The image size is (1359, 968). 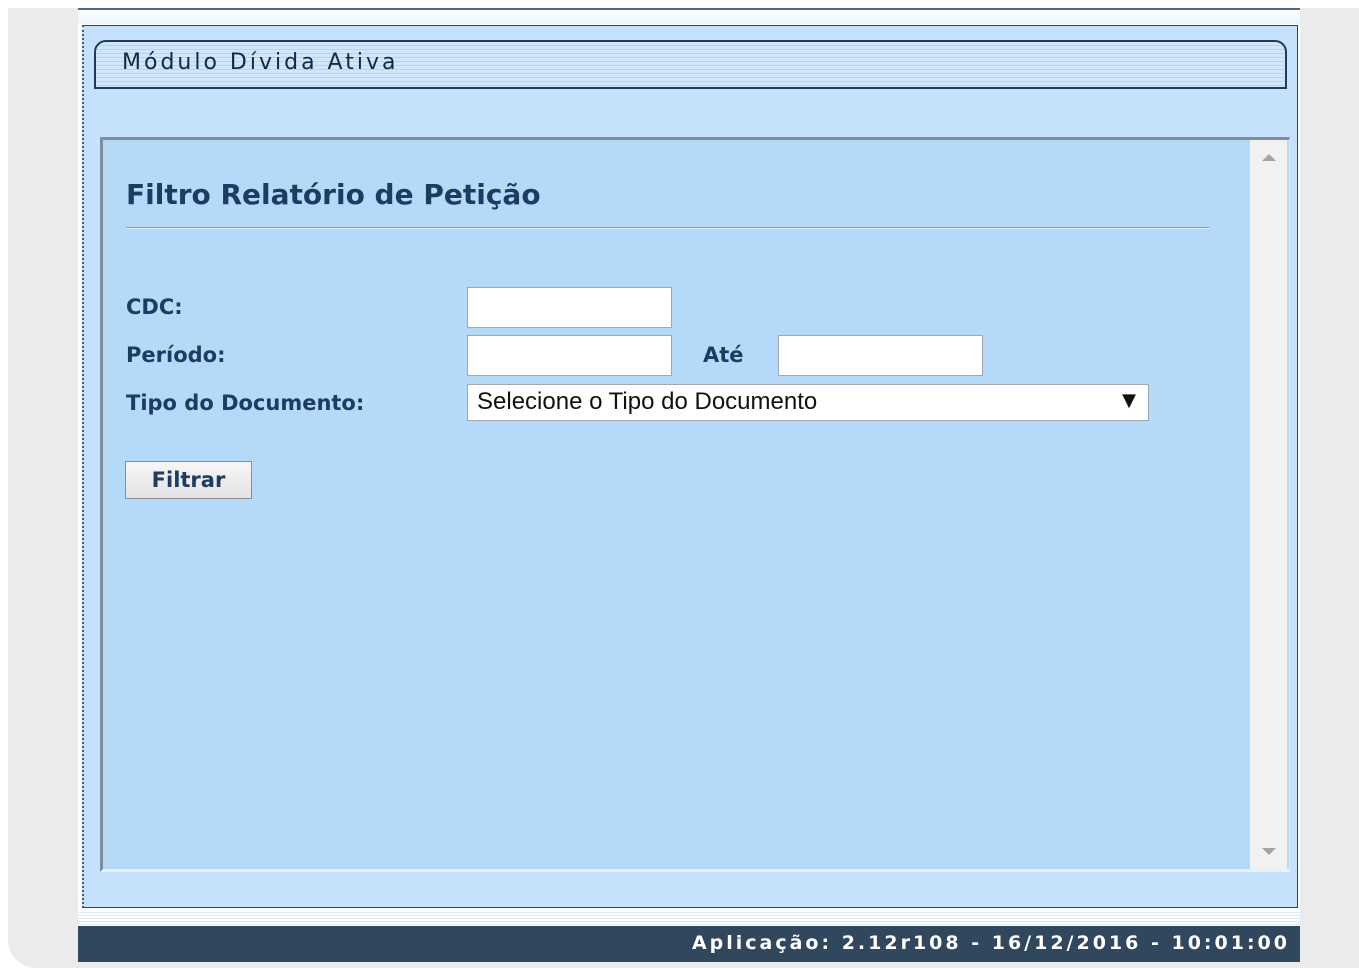 I want to click on title-divider, so click(x=667, y=228).